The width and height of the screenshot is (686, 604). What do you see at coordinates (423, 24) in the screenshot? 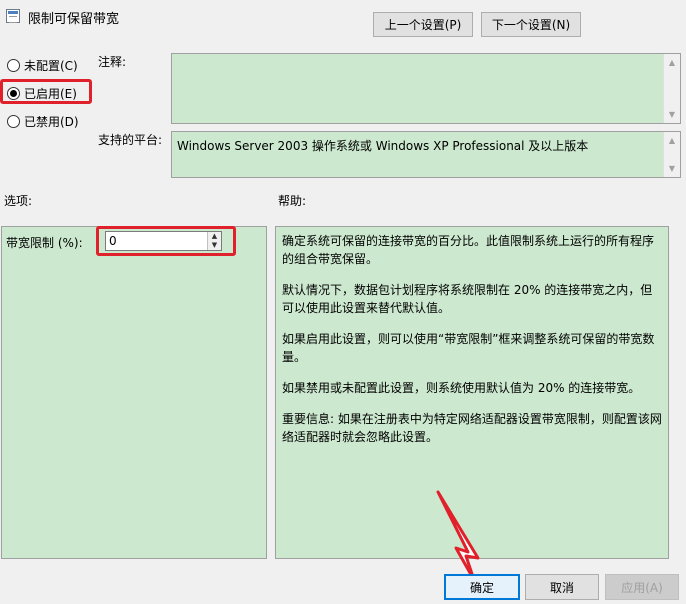
I see `previous-setting-button: 上一个设置(P)` at bounding box center [423, 24].